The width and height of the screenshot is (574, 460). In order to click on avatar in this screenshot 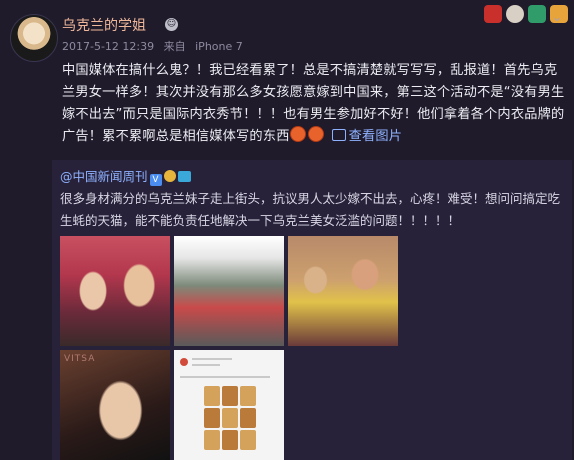, I will do `click(34, 38)`.